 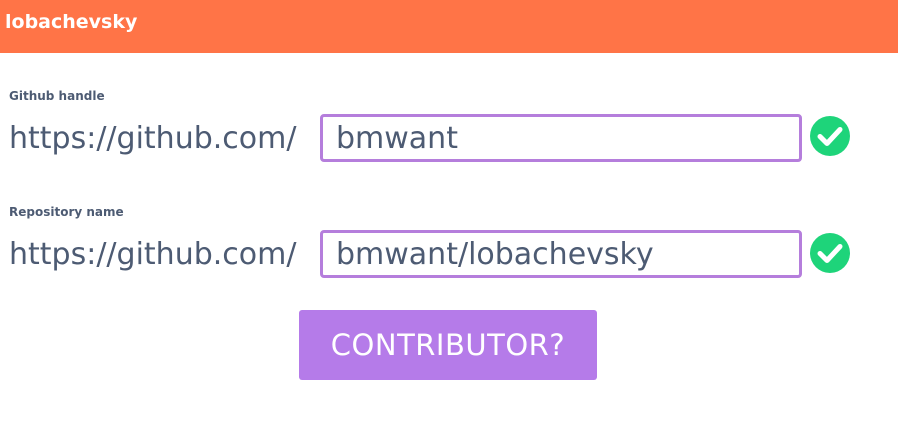 I want to click on app-title: lobachevsky, so click(x=71, y=22).